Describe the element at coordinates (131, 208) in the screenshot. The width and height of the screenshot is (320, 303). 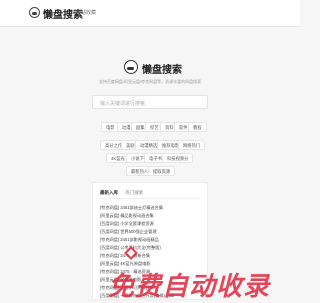
I see `list-item: [夸克网盘] 3451部迪士尼精选合集` at that location.